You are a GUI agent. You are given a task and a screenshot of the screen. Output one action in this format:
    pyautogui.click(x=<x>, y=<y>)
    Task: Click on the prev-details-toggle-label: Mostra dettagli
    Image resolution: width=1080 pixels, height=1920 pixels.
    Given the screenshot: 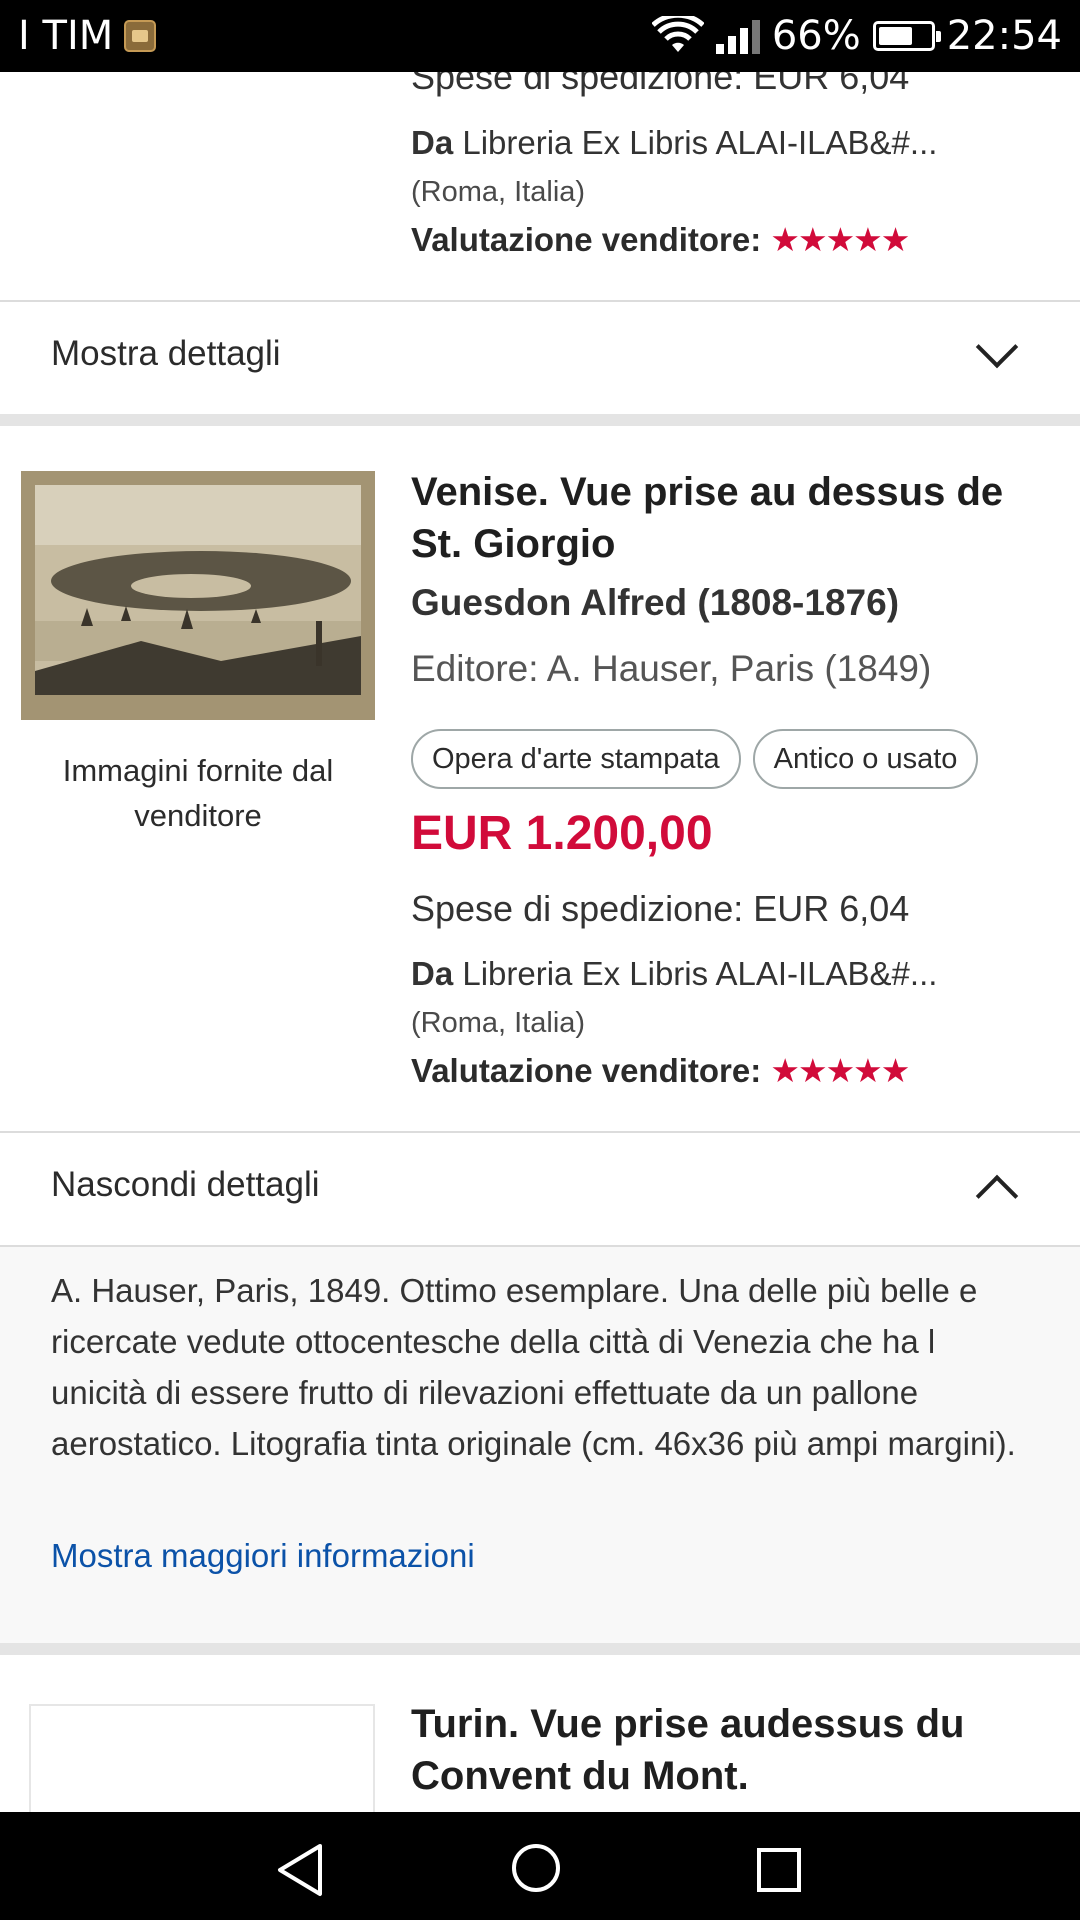 What is the action you would take?
    pyautogui.click(x=166, y=353)
    